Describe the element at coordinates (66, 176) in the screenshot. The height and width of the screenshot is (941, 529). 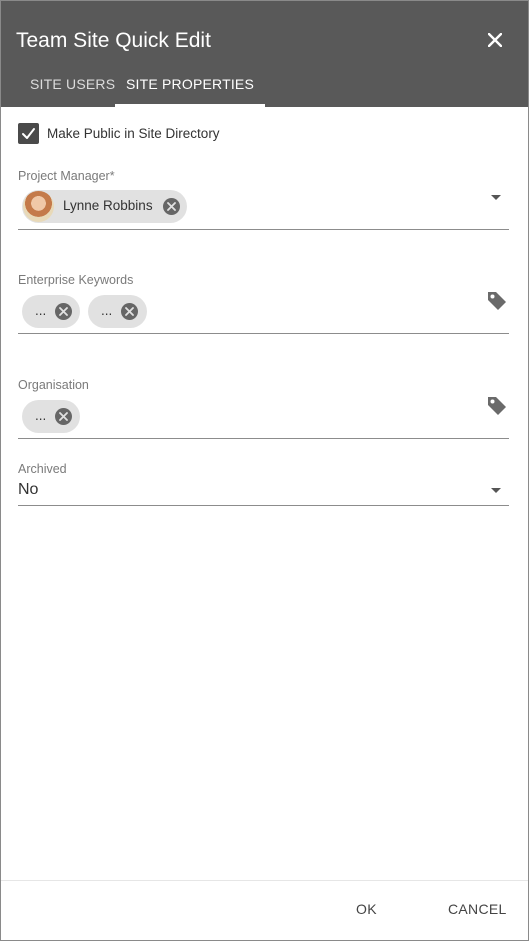
I see `project-manager-label: Project Manager*` at that location.